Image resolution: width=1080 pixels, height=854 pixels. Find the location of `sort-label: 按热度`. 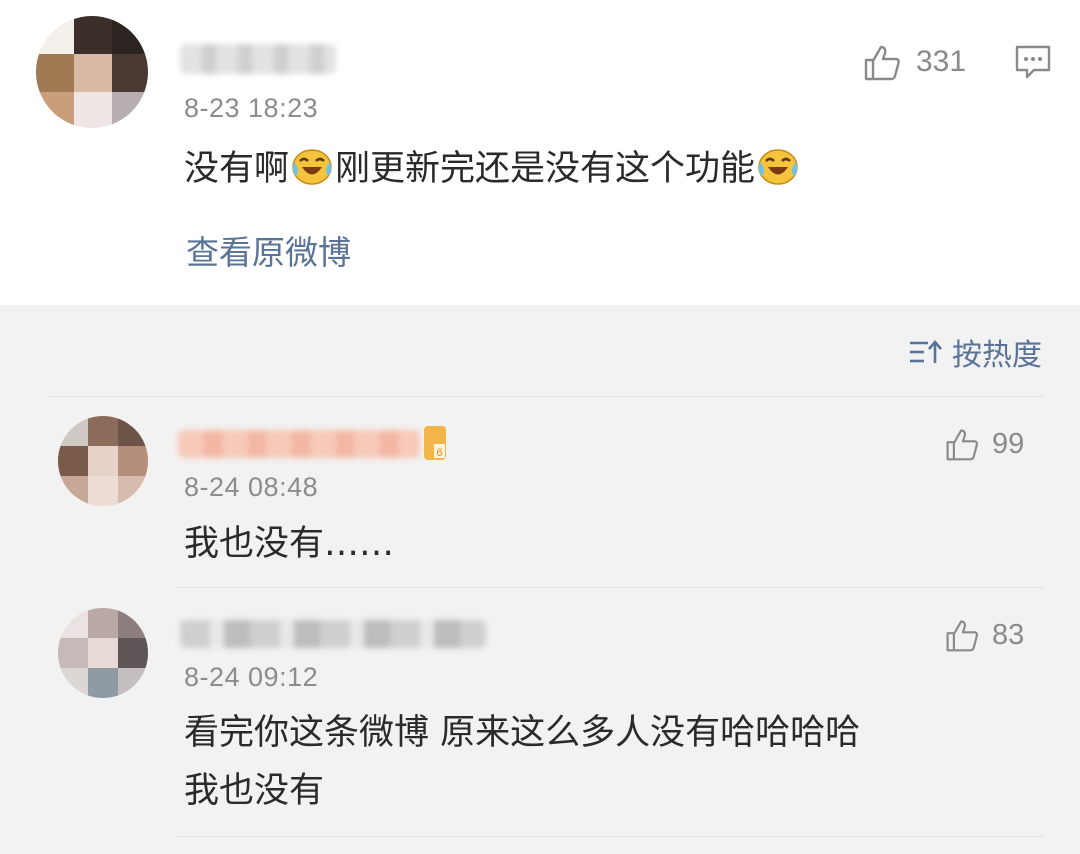

sort-label: 按热度 is located at coordinates (997, 355).